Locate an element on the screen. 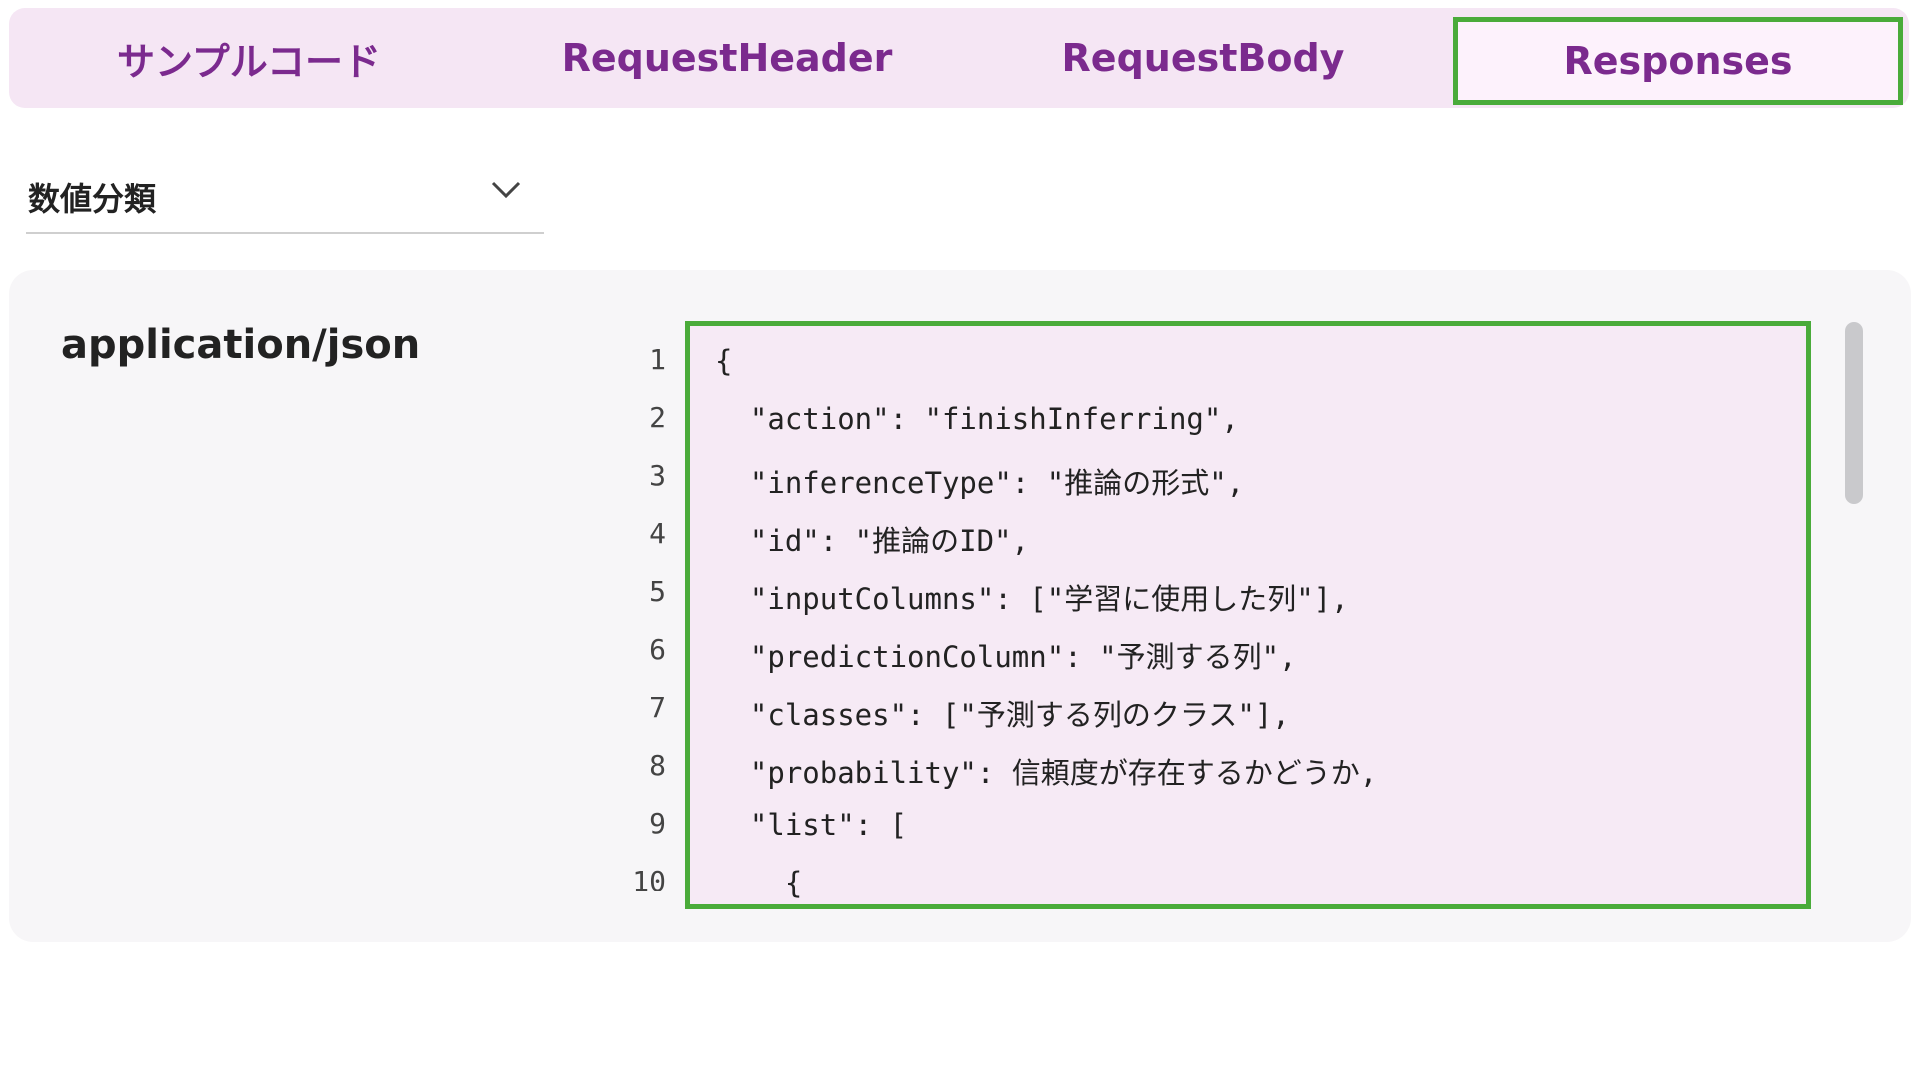 Image resolution: width=1920 pixels, height=1080 pixels. dropdown-selected-value: 数値分類 is located at coordinates (92, 199).